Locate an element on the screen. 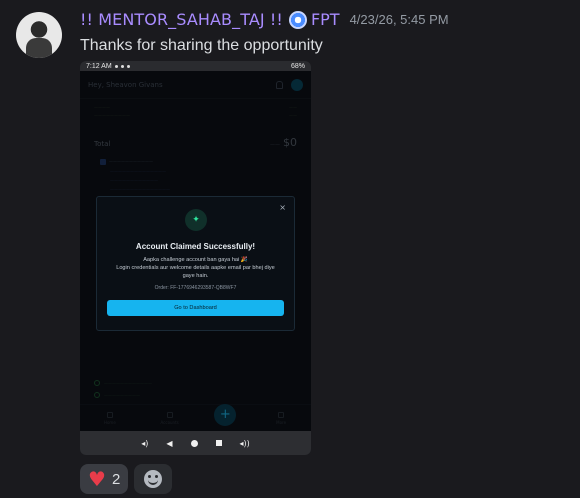 The height and width of the screenshot is (498, 580). home-circle-icon is located at coordinates (194, 443).